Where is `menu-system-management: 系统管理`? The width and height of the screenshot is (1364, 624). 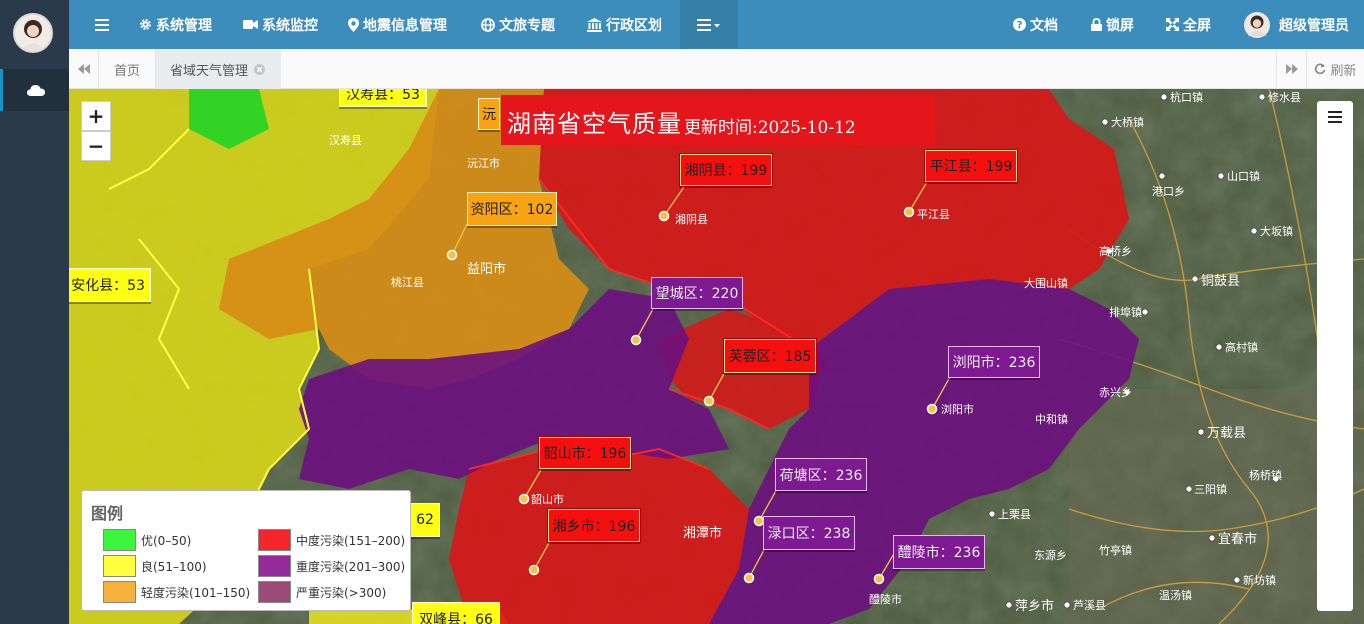
menu-system-management: 系统管理 is located at coordinates (175, 24).